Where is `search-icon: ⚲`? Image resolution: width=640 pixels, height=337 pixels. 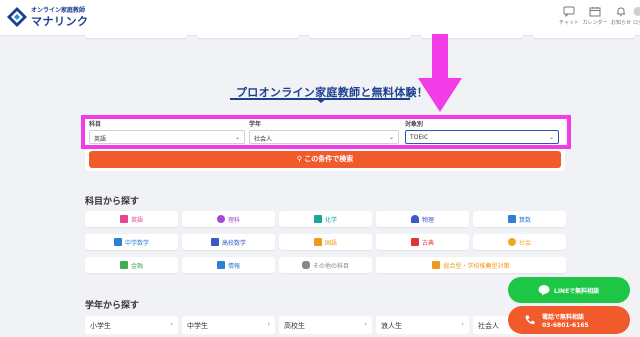 search-icon: ⚲ is located at coordinates (299, 159).